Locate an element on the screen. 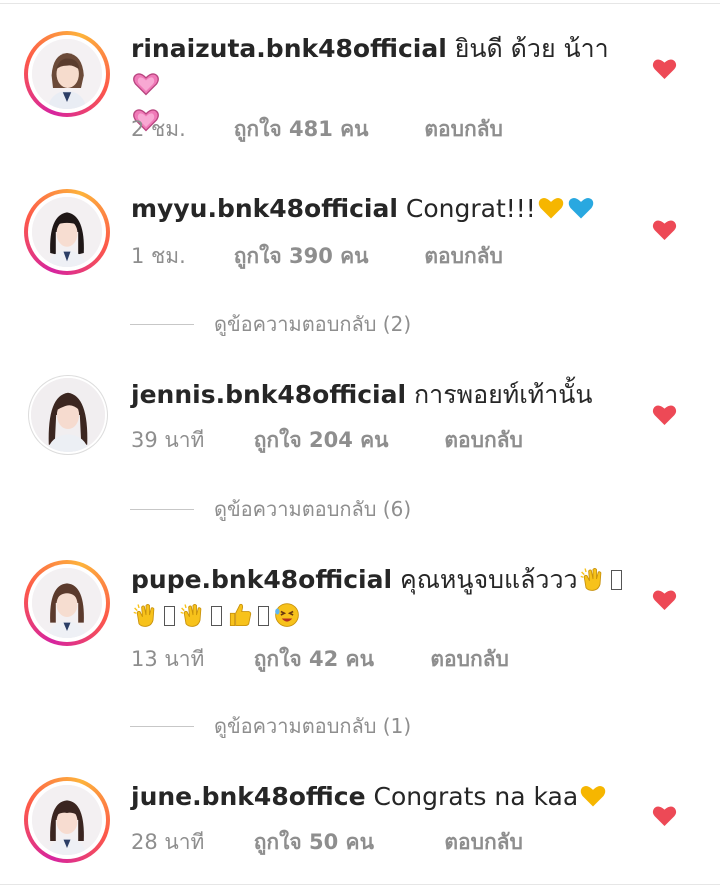 This screenshot has width=720, height=889. comment-likes: ถูกใจ 42 คน is located at coordinates (339, 659).